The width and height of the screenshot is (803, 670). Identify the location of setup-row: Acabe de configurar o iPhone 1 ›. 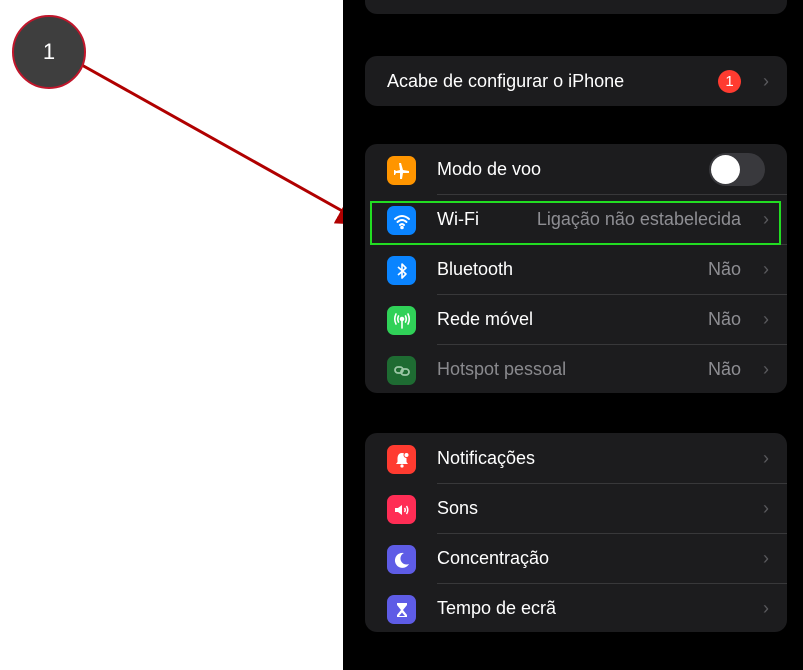
(576, 81).